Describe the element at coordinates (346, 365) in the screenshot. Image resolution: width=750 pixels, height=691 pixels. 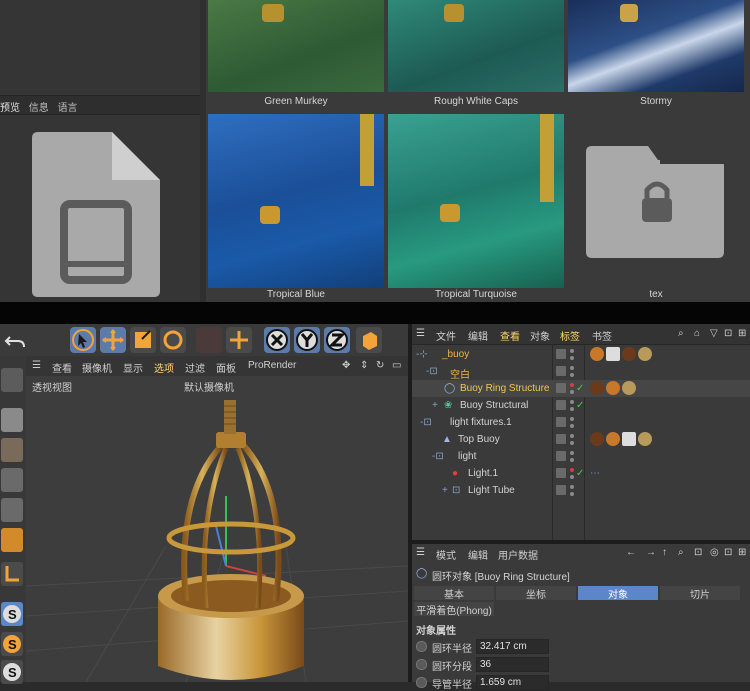
I see `pan-view-icon: ✥` at that location.